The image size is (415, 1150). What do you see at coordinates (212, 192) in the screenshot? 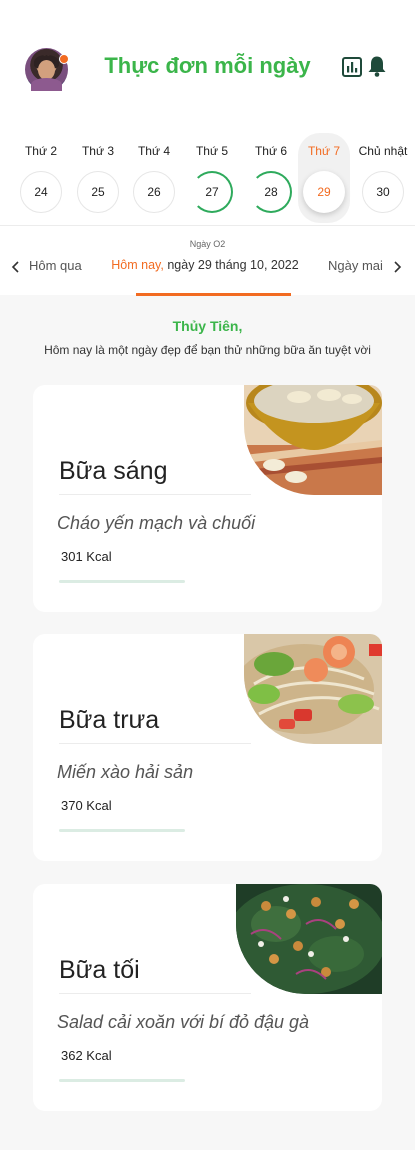
I see `day-date: 27` at bounding box center [212, 192].